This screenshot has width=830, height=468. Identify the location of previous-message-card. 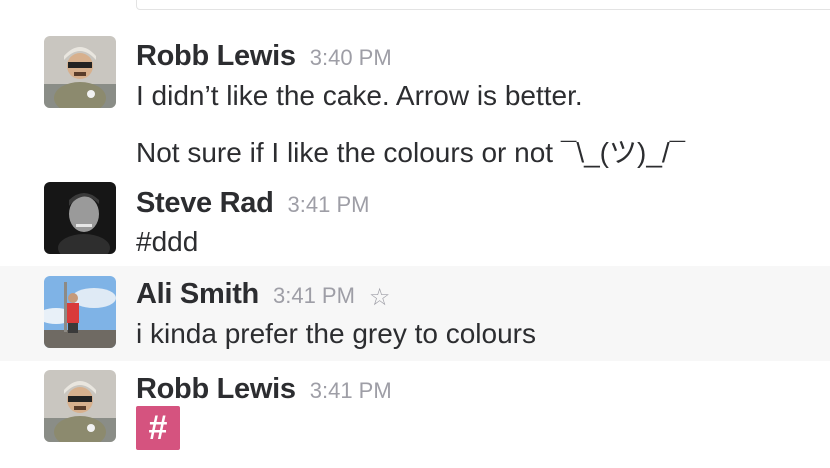
(483, 5).